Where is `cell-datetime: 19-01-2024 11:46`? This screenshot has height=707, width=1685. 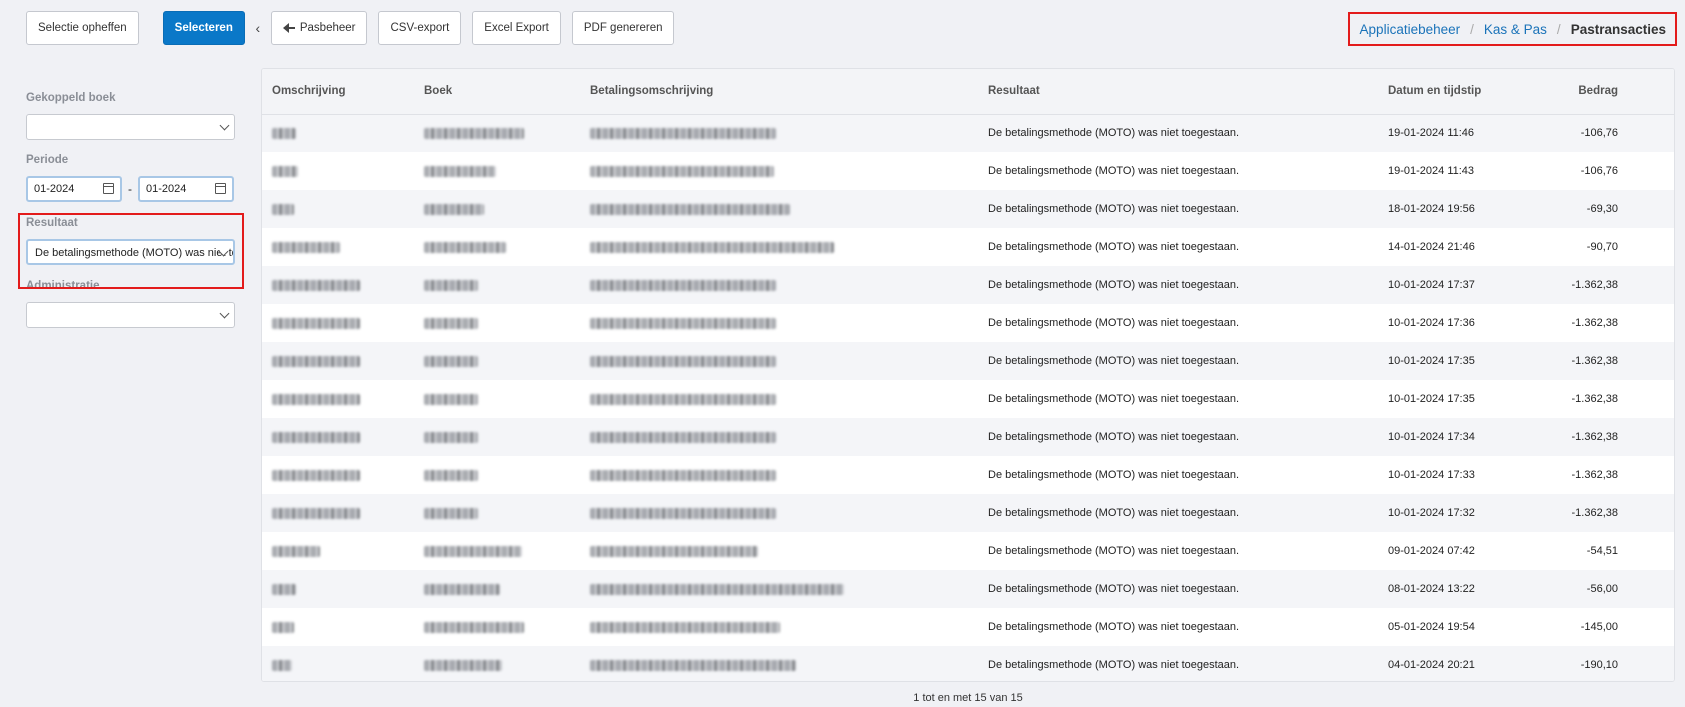
cell-datetime: 19-01-2024 11:46 is located at coordinates (1460, 133).